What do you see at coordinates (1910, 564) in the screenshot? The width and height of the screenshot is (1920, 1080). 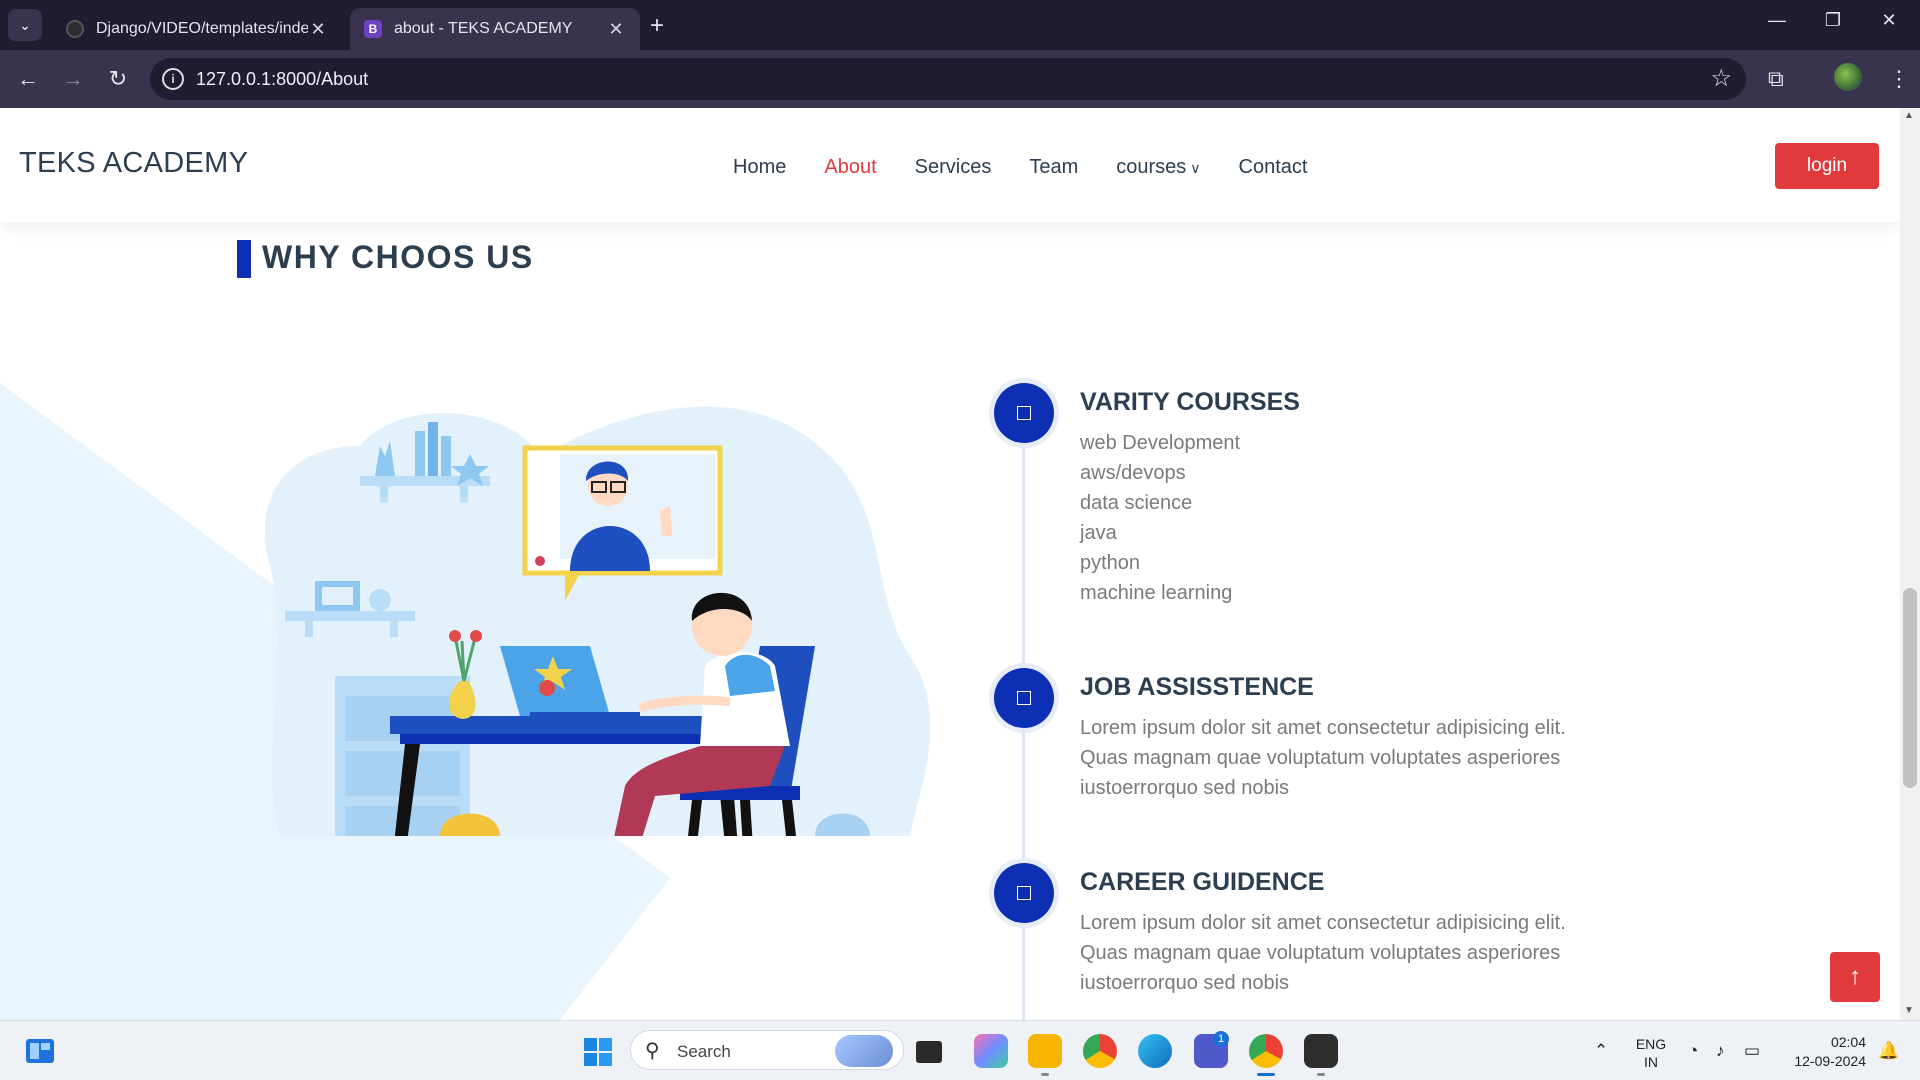 I see `page-scrollbar` at bounding box center [1910, 564].